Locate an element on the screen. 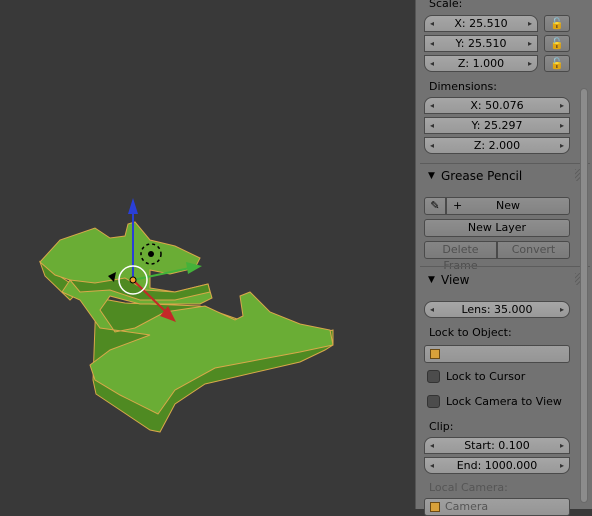 This screenshot has height=516, width=592. clip-label: Clip: is located at coordinates (441, 426).